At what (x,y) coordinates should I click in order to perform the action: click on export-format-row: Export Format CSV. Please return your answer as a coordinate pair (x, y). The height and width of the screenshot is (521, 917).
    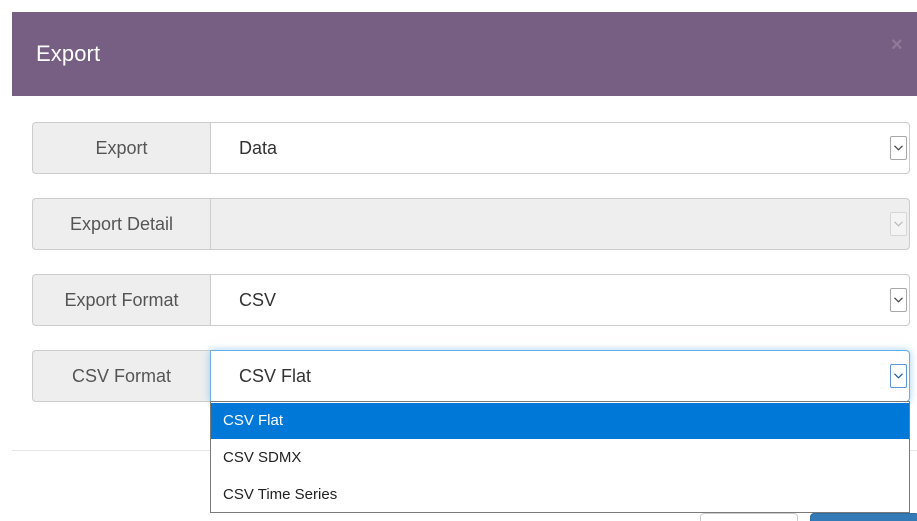
    Looking at the image, I should click on (471, 300).